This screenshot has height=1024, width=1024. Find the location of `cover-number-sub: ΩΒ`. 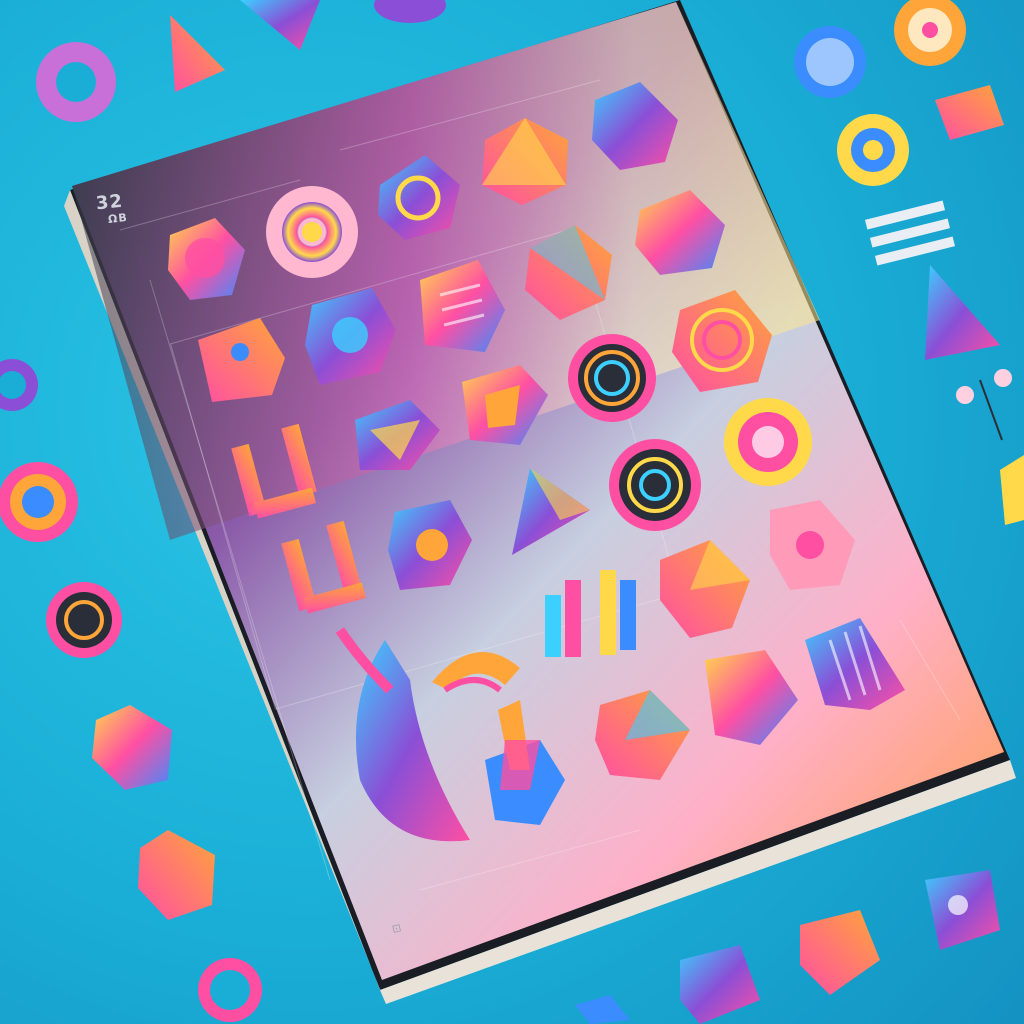

cover-number-sub: ΩΒ is located at coordinates (118, 218).